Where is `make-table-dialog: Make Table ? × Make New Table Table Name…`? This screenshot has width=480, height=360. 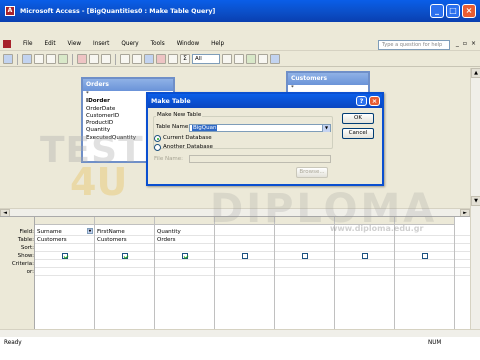
make-table-dialog: Make Table ? × Make New Table Table Name… is located at coordinates (265, 139).